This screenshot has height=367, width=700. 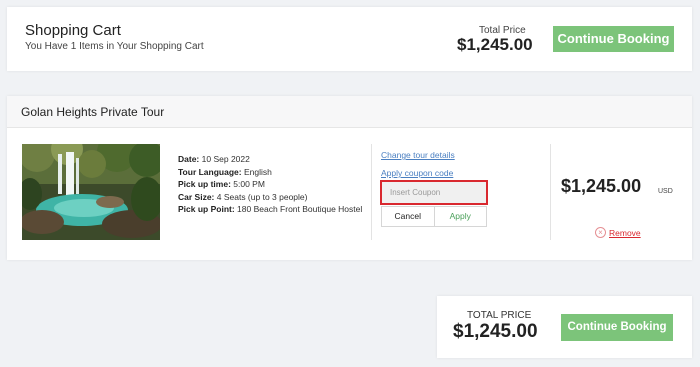 I want to click on footer-total-value: $1,245.00, so click(x=495, y=331).